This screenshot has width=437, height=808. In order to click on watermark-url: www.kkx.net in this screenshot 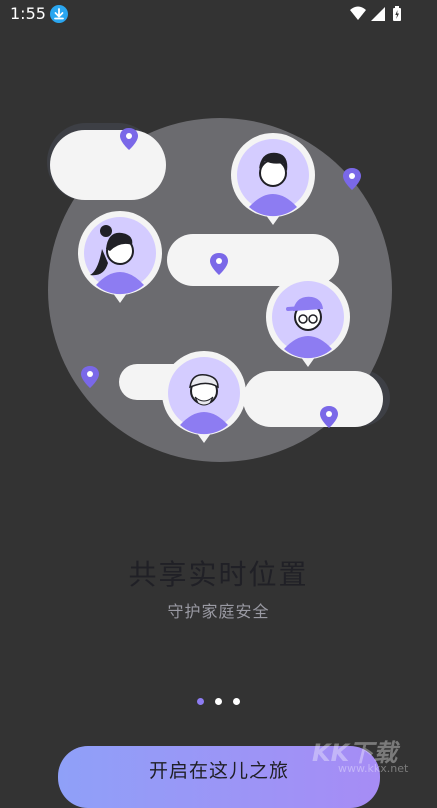, I will do `click(373, 768)`.